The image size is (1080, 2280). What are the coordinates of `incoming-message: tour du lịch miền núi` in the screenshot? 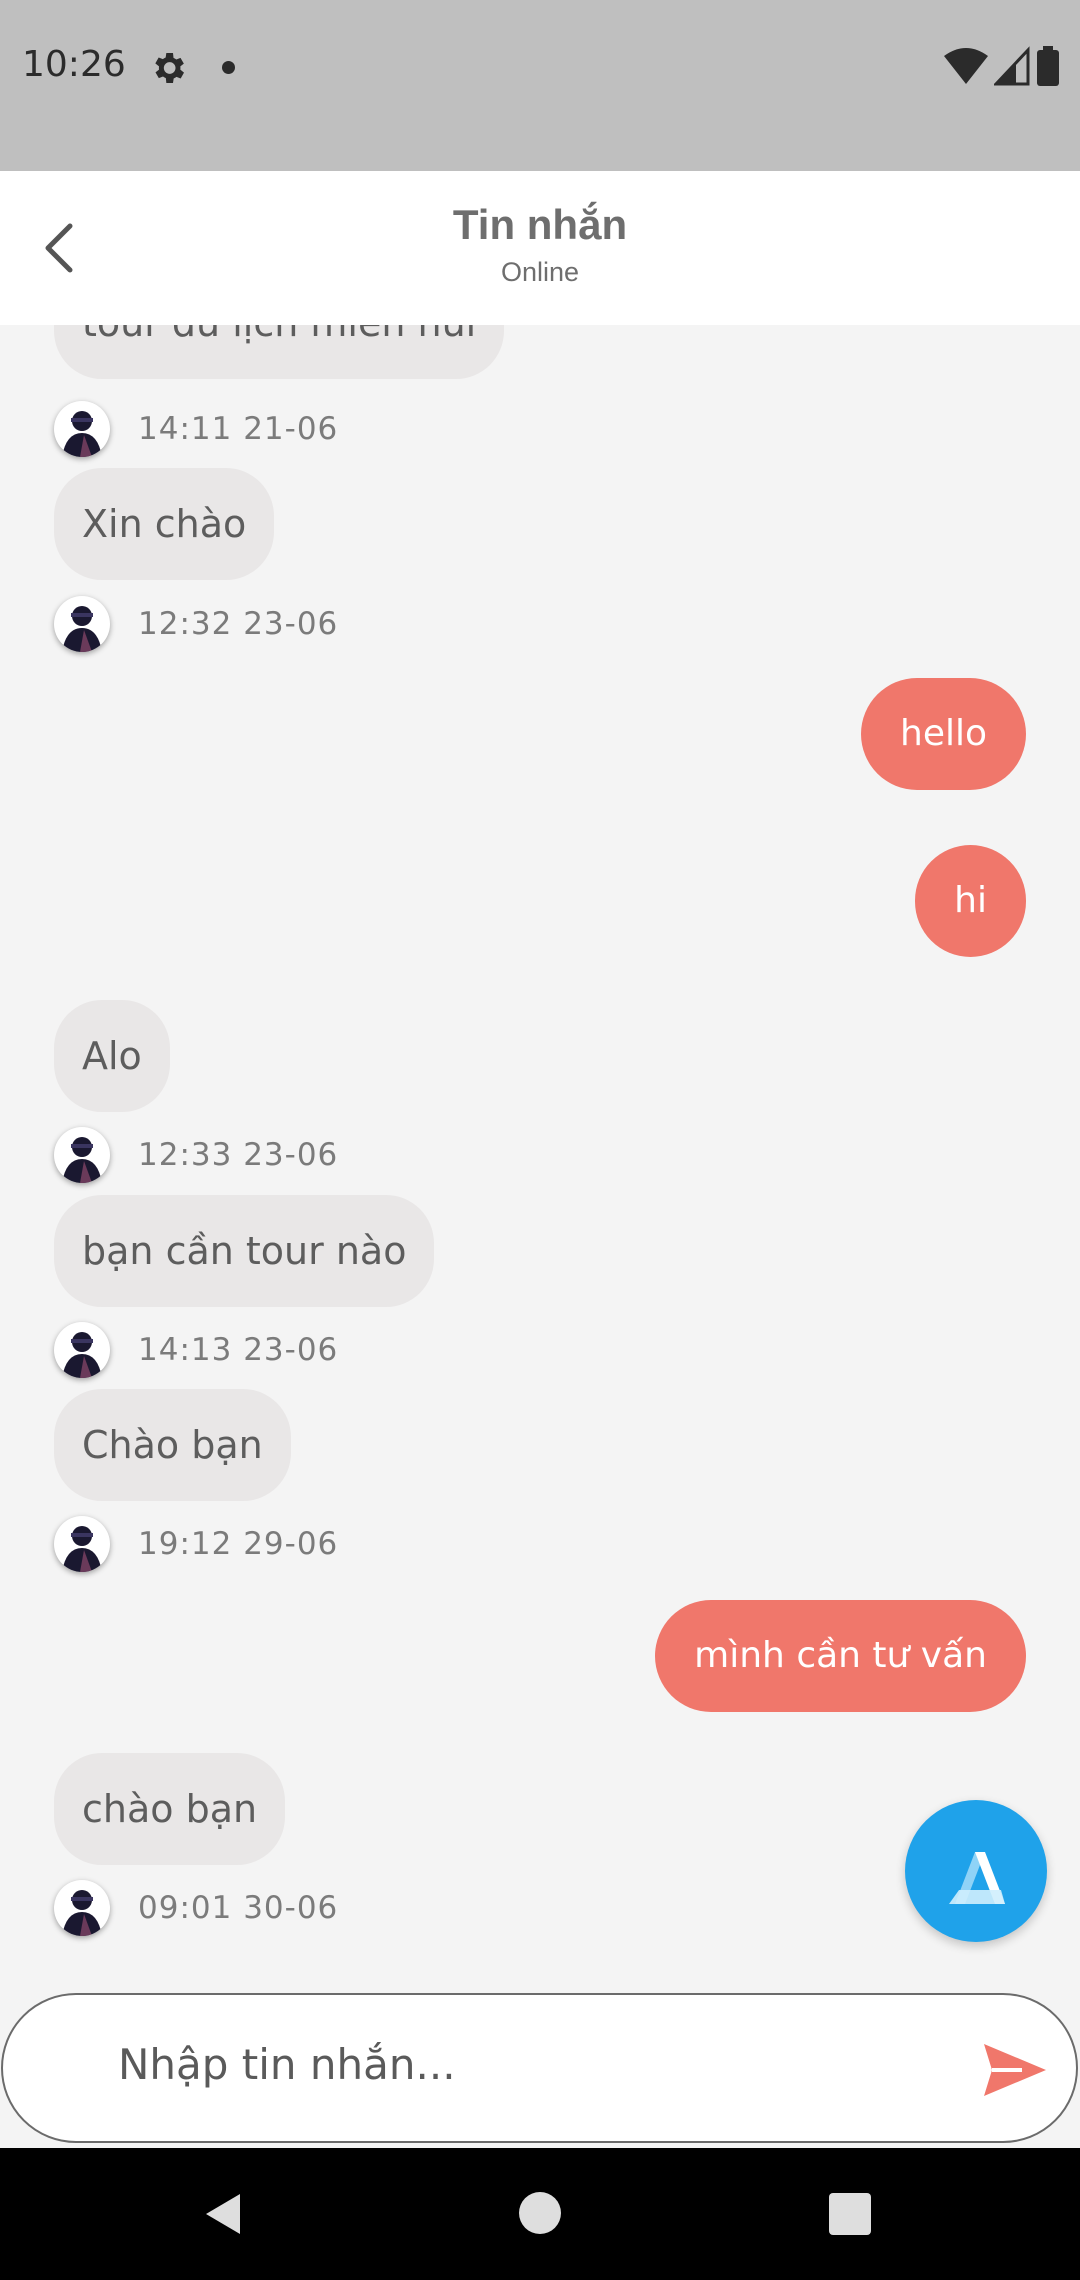 It's located at (279, 352).